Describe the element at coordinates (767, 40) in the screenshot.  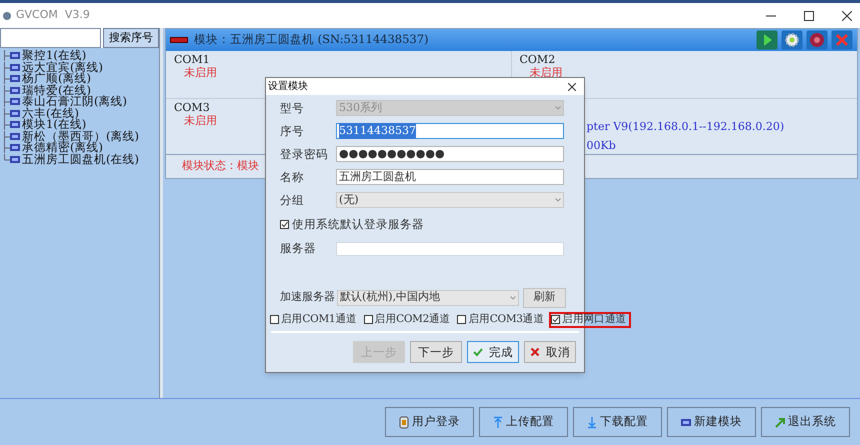
I see `play-icon` at that location.